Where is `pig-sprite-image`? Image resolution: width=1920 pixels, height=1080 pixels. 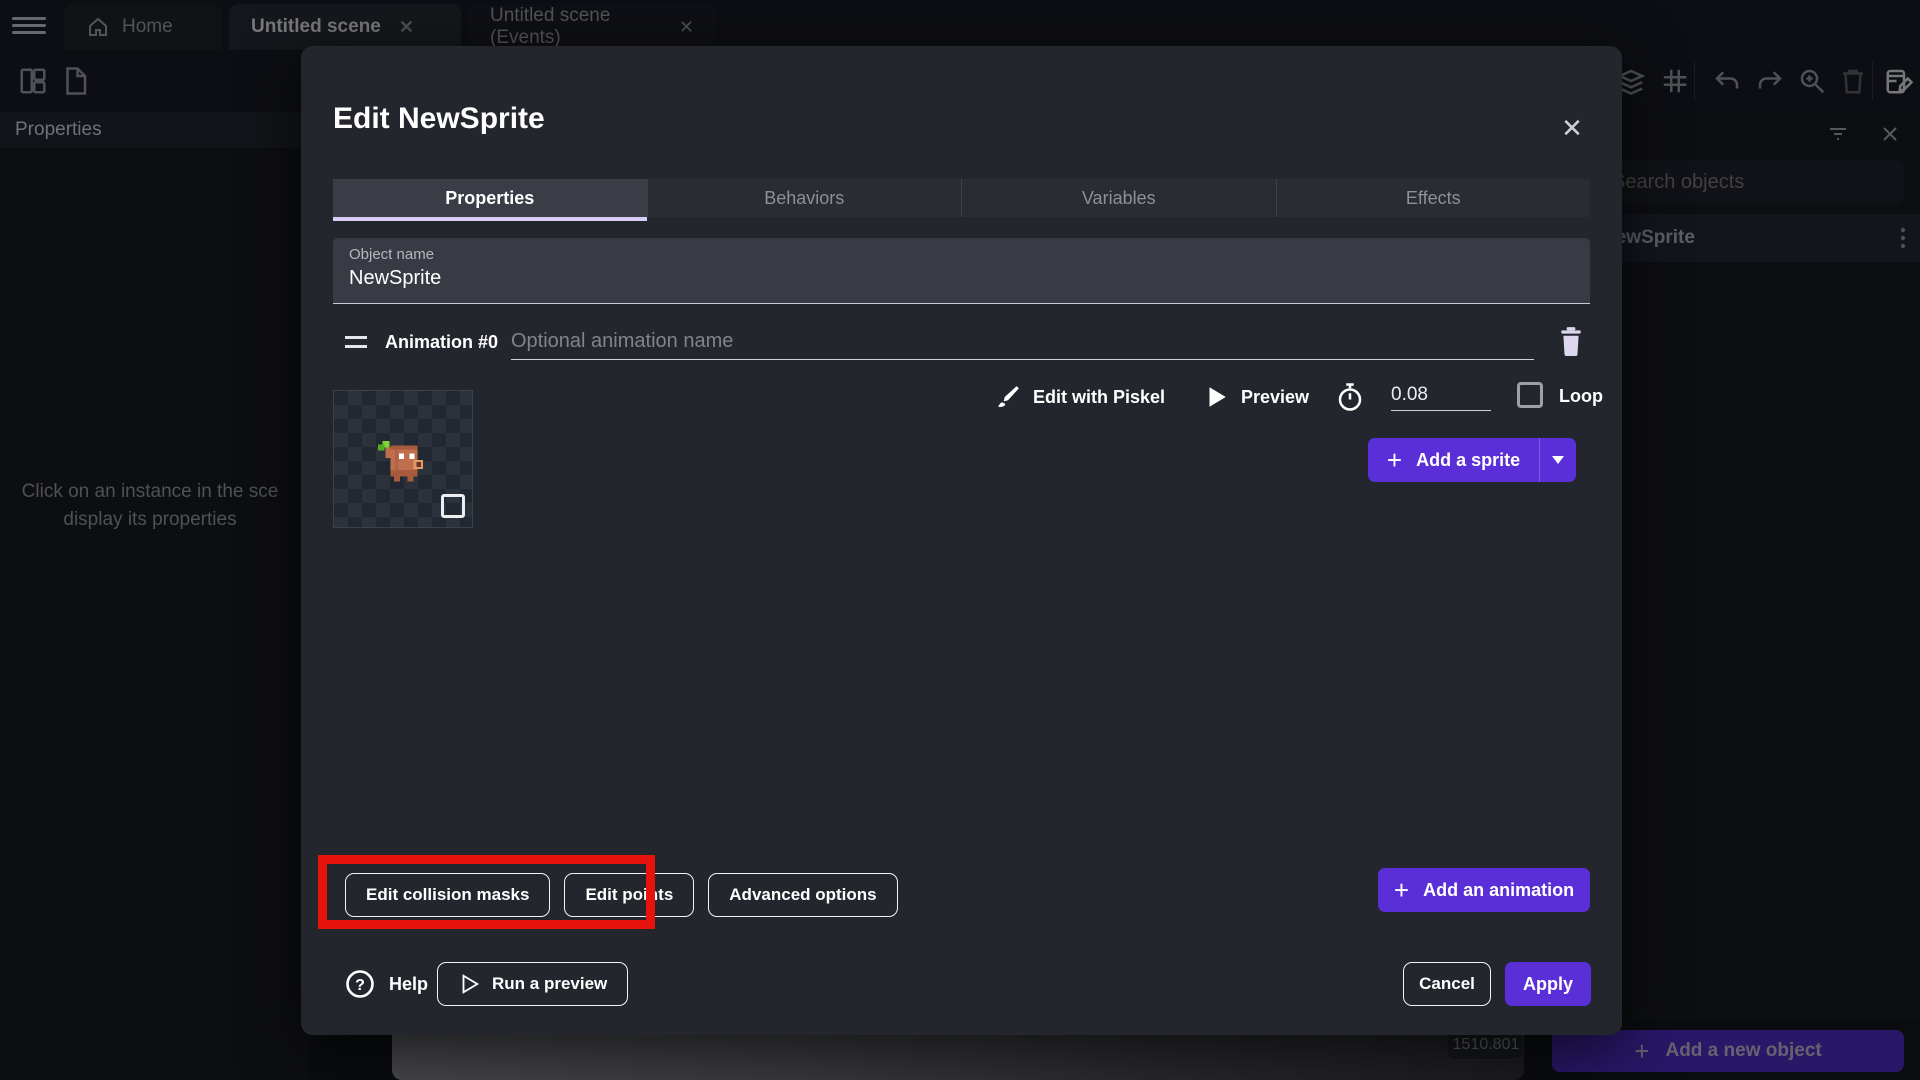
pig-sprite-image is located at coordinates (400, 461).